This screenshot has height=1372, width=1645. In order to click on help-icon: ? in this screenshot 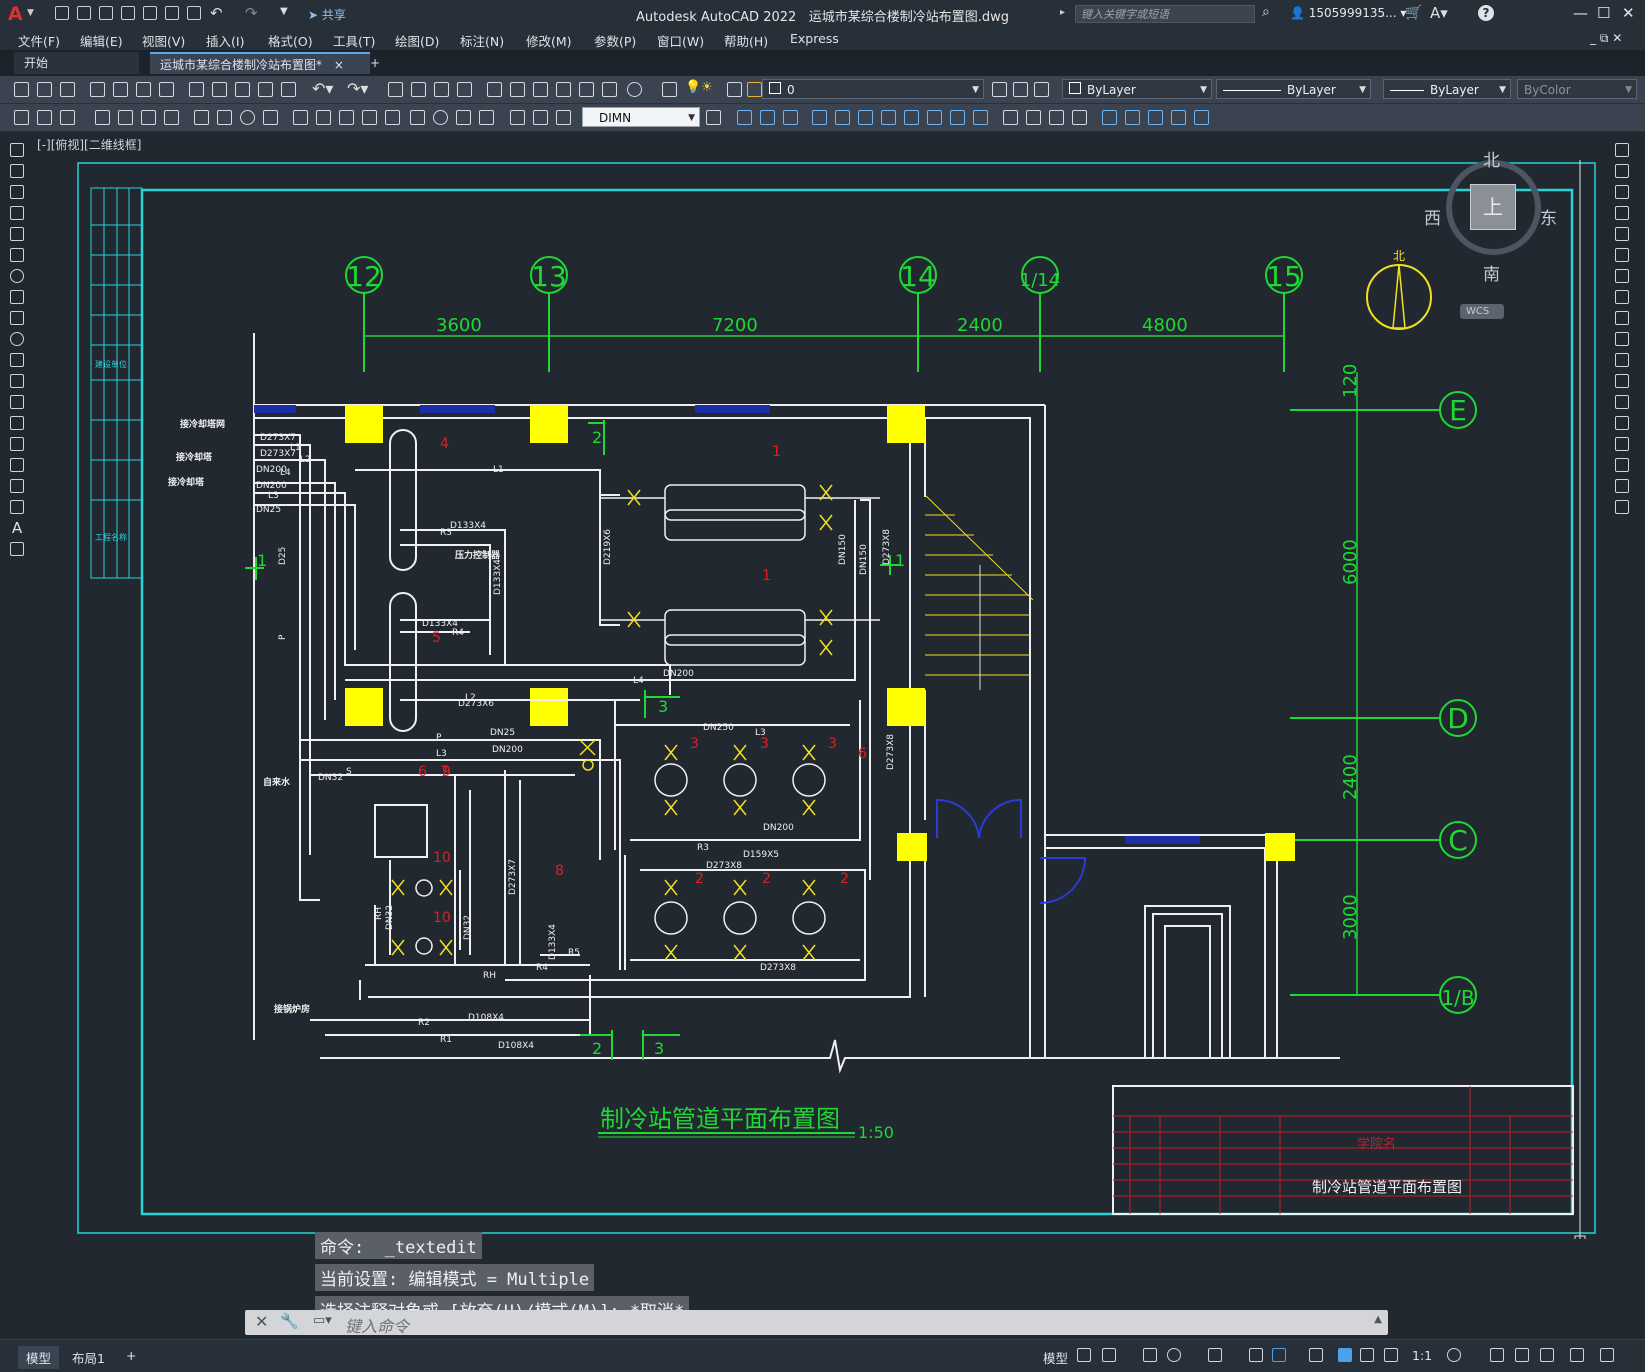, I will do `click(1486, 13)`.